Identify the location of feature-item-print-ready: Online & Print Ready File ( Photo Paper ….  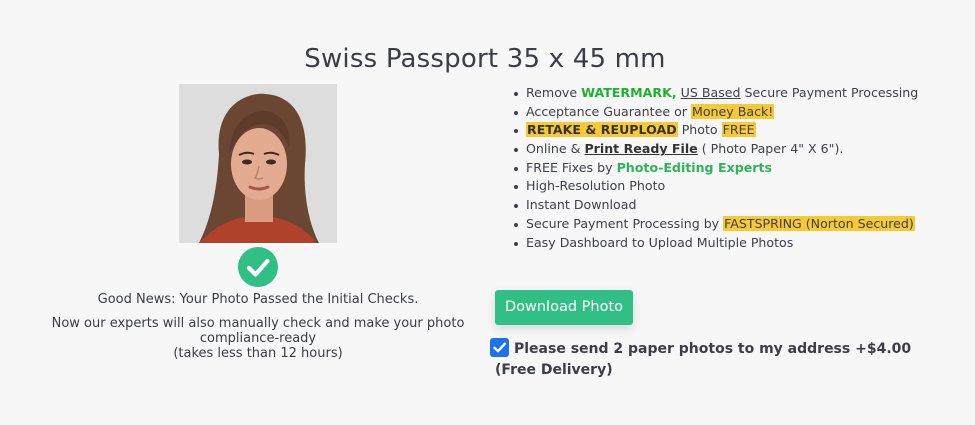
(715, 149).